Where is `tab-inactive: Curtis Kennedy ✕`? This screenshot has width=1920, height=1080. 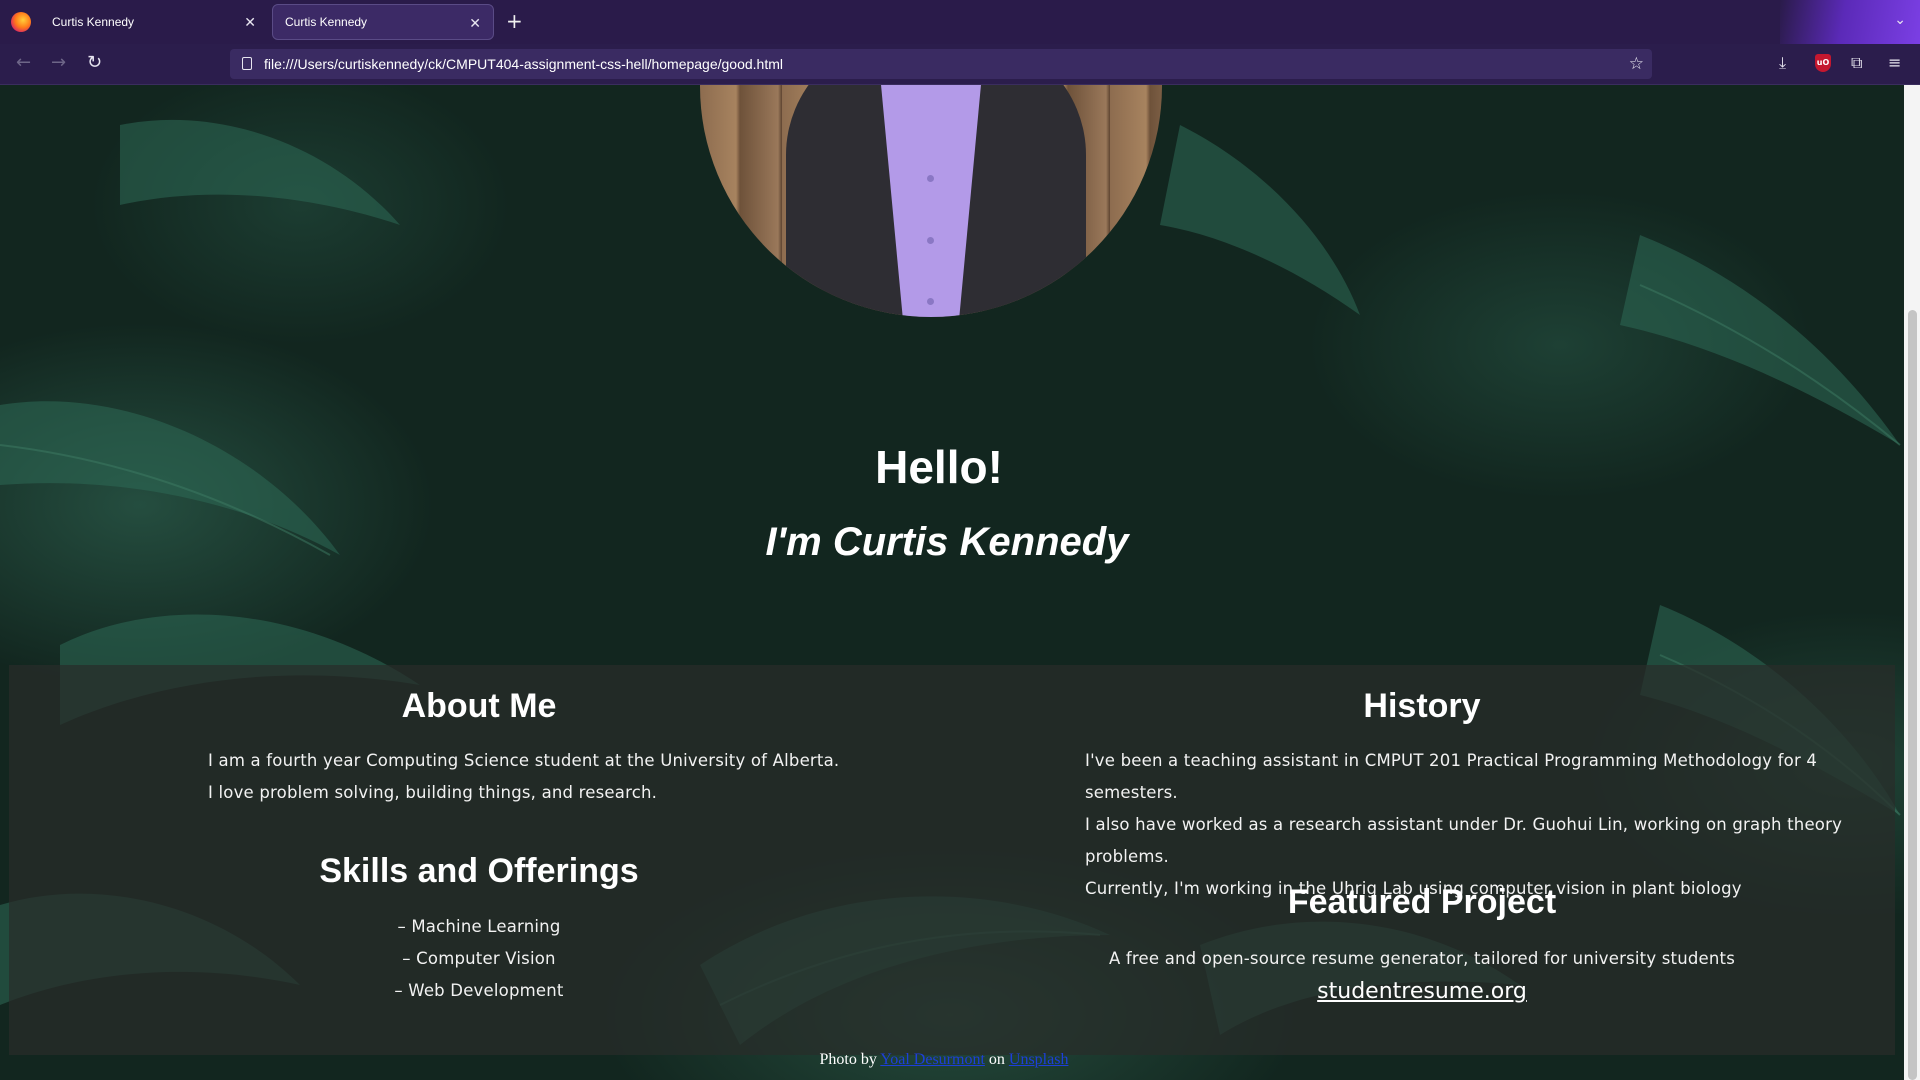
tab-inactive: Curtis Kennedy ✕ is located at coordinates (152, 22).